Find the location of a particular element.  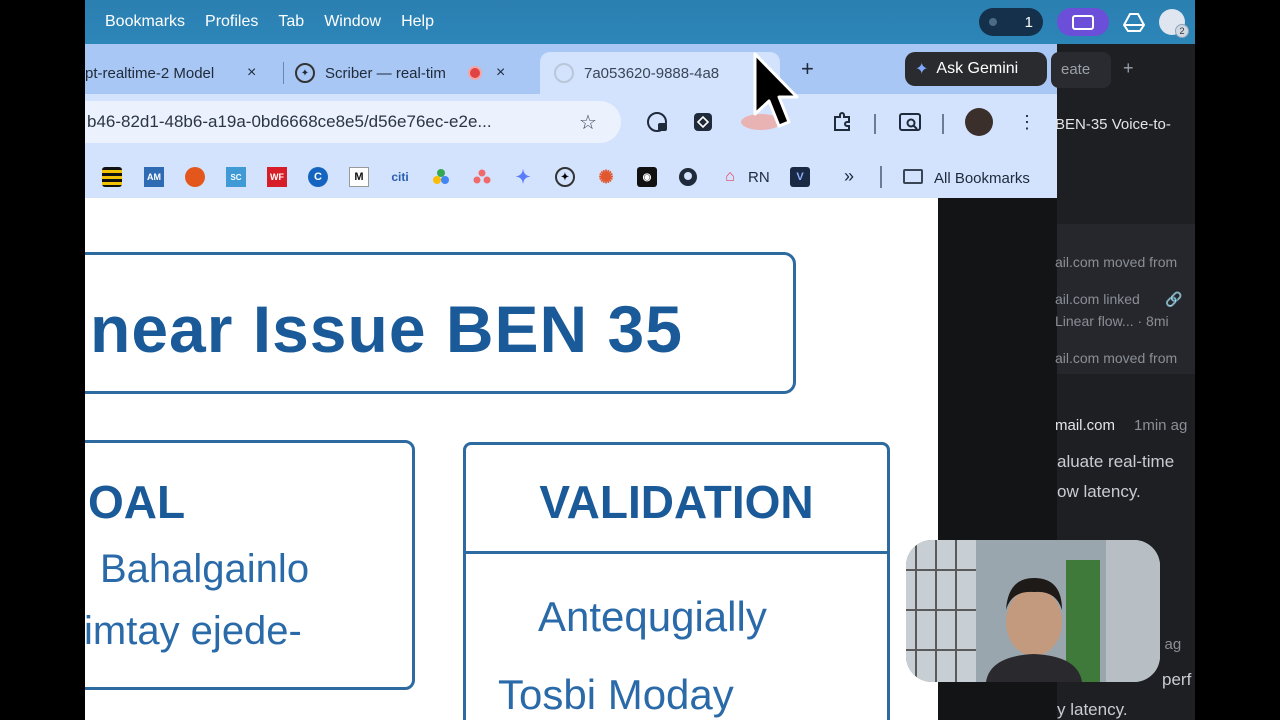

webcam-video is located at coordinates (1033, 611).